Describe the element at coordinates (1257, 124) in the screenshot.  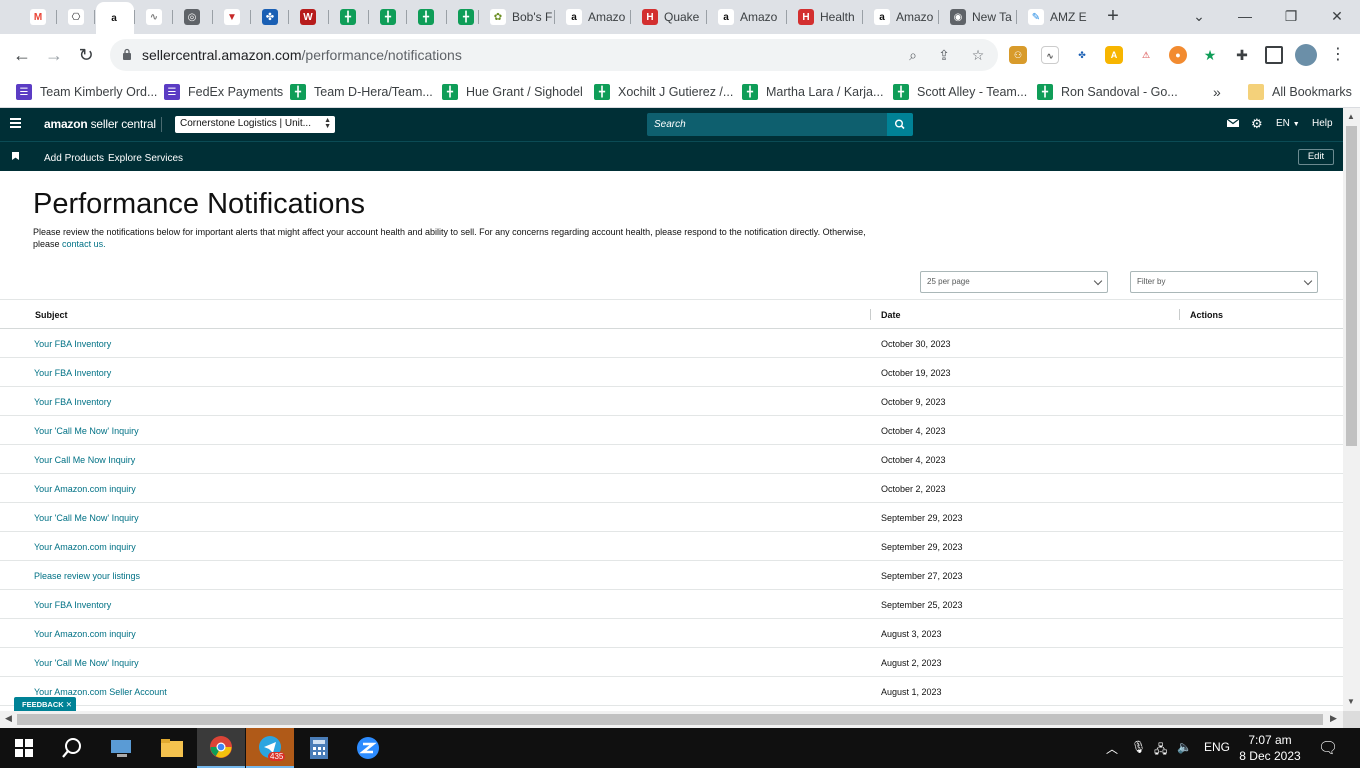
I see `settings-gear-icon: ⚙` at that location.